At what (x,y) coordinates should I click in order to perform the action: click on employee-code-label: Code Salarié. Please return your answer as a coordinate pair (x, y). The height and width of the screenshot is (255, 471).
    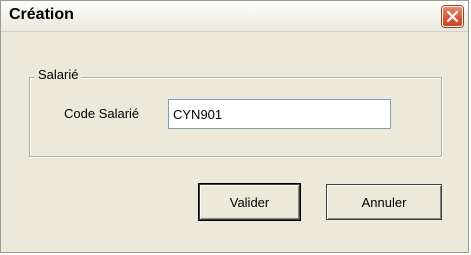
    Looking at the image, I should click on (102, 113).